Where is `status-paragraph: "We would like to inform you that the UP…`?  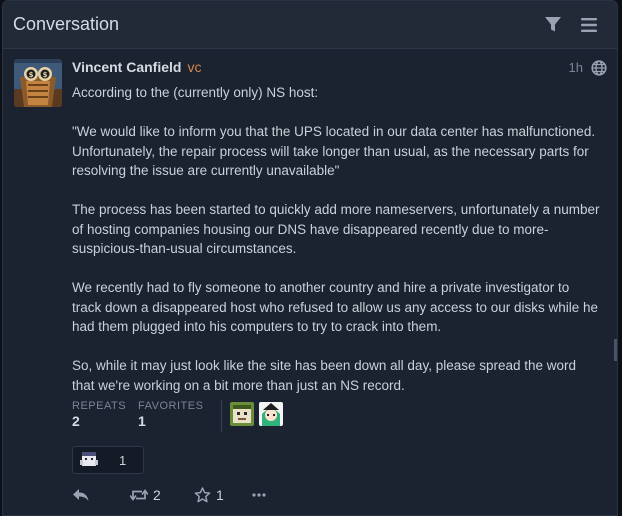
status-paragraph: "We would like to inform you that the UP… is located at coordinates (334, 151).